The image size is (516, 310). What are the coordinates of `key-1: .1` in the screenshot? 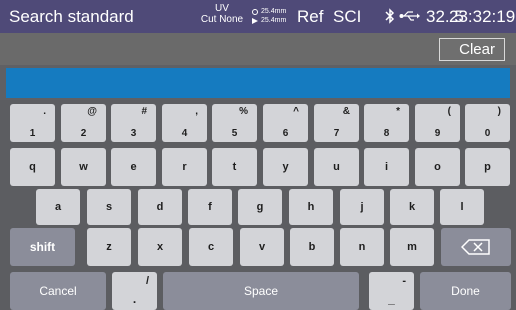 It's located at (32, 123).